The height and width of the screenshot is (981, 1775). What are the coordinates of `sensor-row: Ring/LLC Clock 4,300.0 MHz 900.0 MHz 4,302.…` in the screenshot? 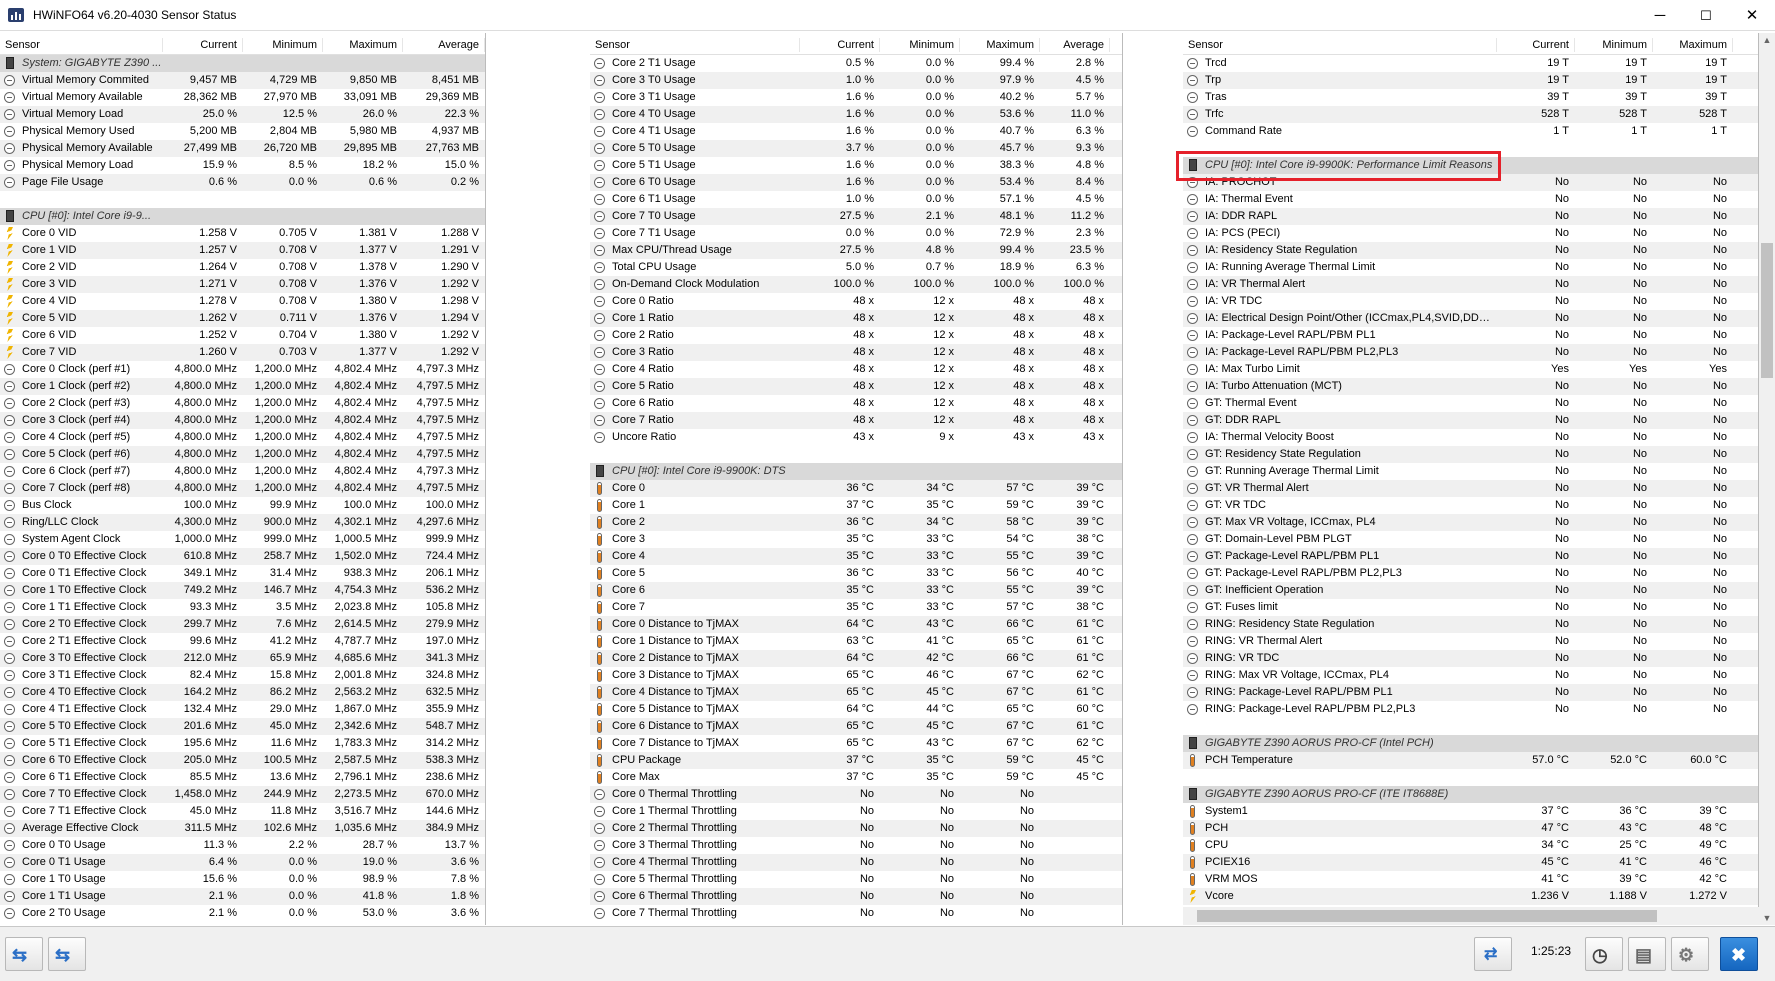 It's located at (242, 522).